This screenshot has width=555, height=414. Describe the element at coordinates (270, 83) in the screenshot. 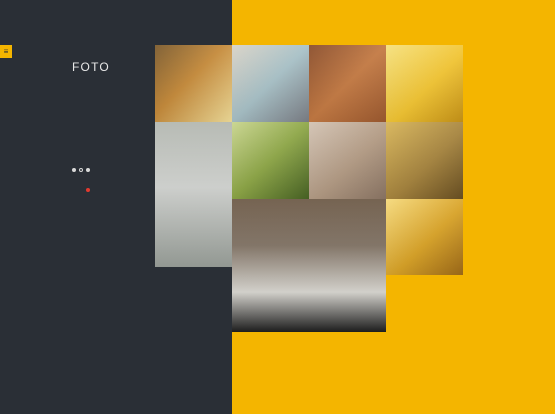

I see `tile-woman-hat` at that location.